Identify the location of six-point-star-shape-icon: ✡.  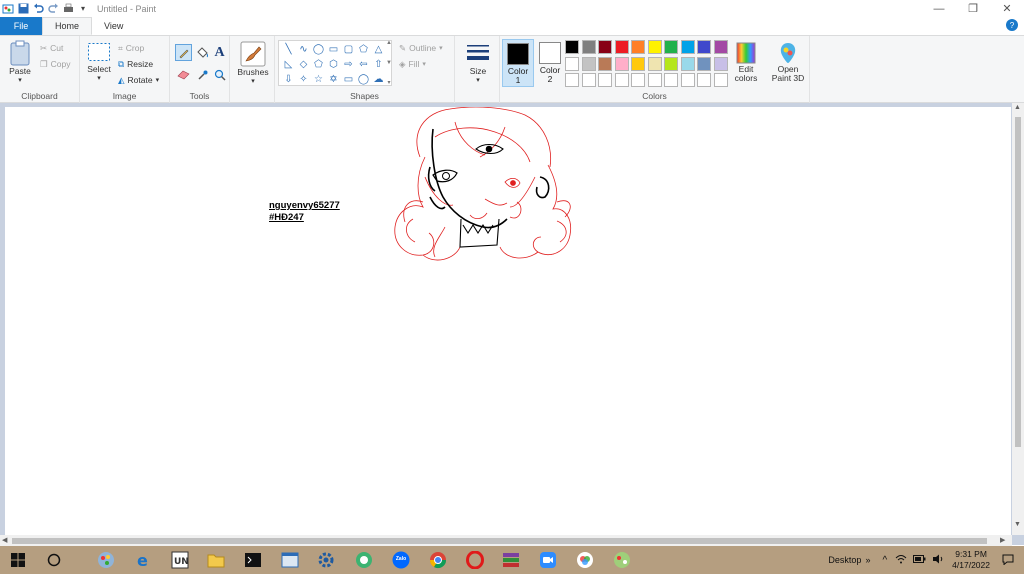
(333, 79).